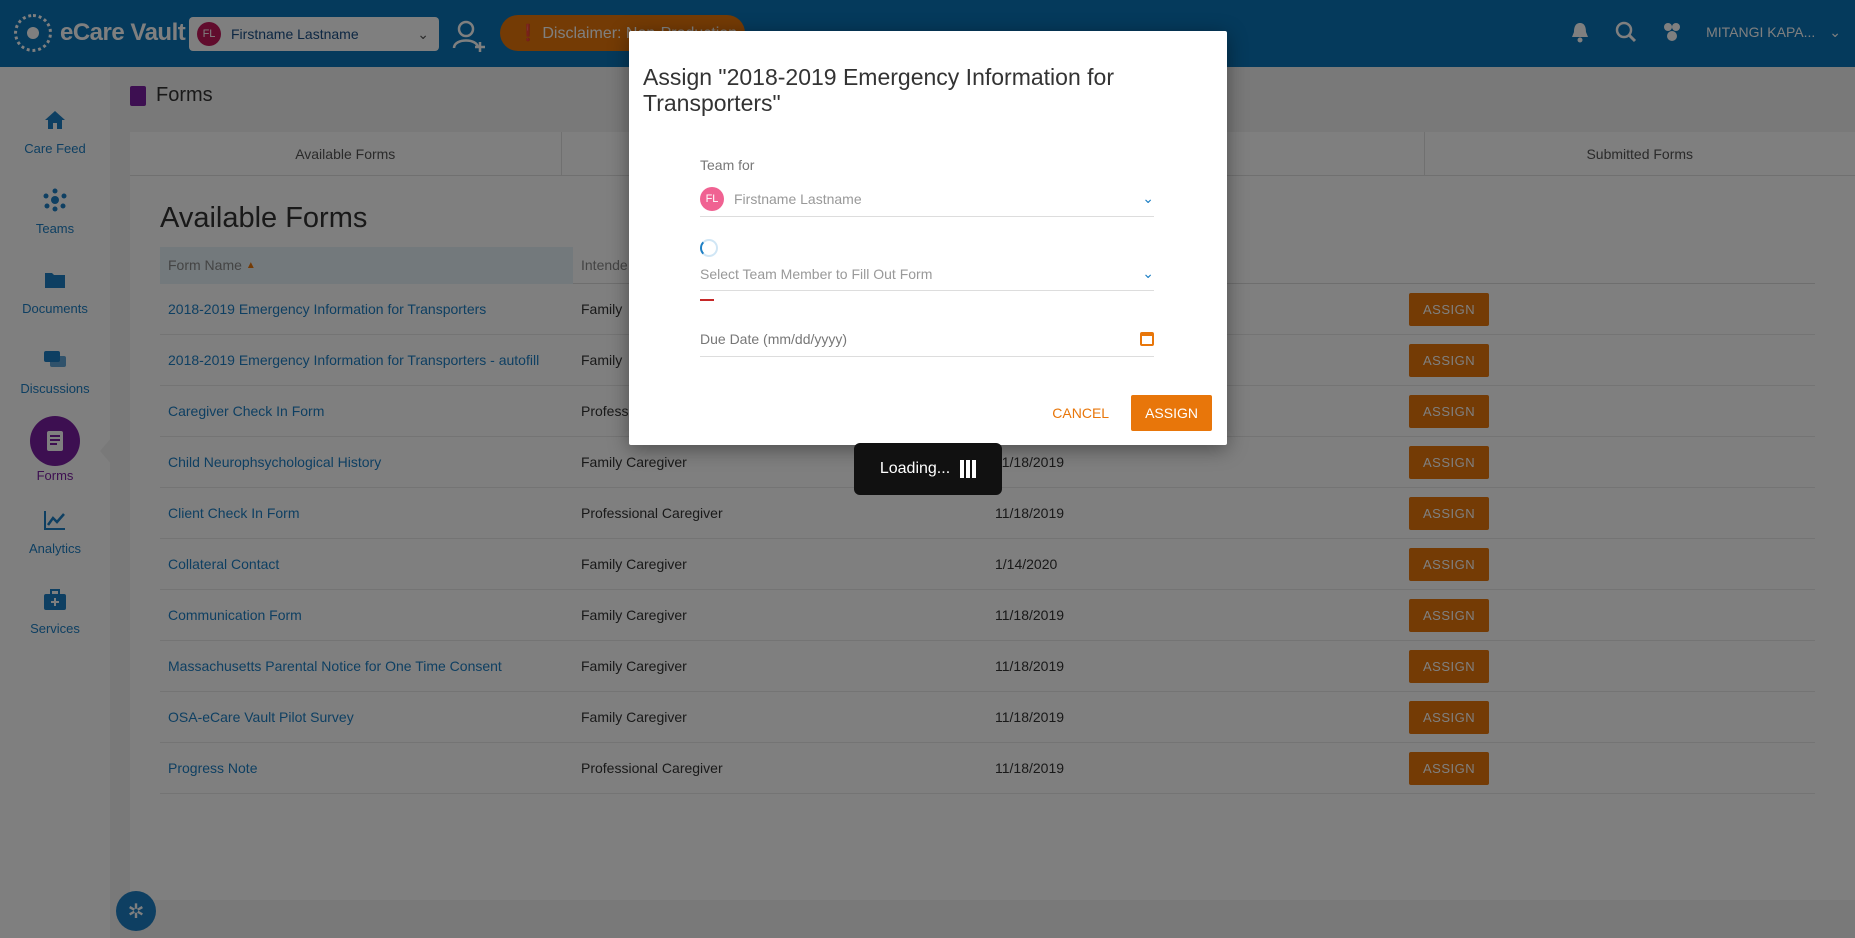  I want to click on team-label: Team for, so click(727, 165).